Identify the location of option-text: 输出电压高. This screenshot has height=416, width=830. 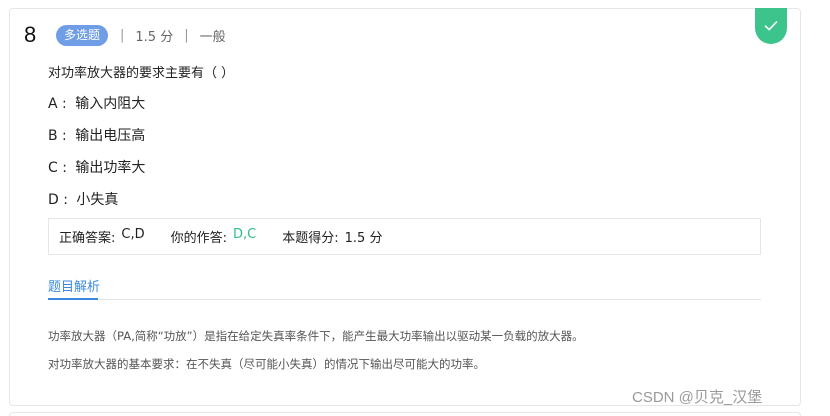
(110, 136).